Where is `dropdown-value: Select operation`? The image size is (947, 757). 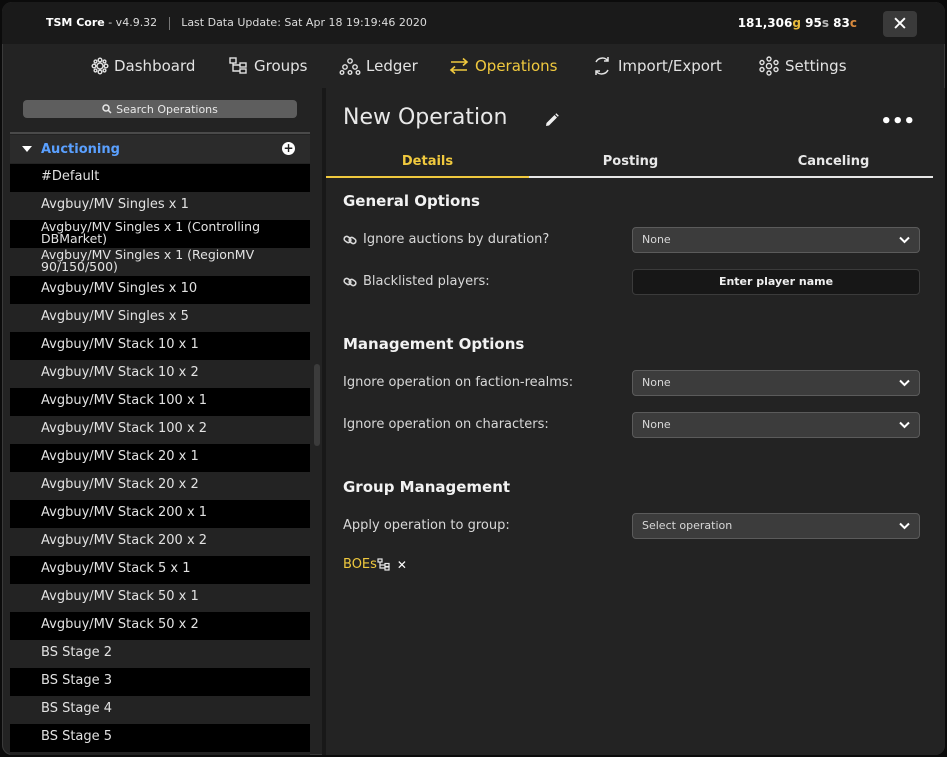 dropdown-value: Select operation is located at coordinates (687, 525).